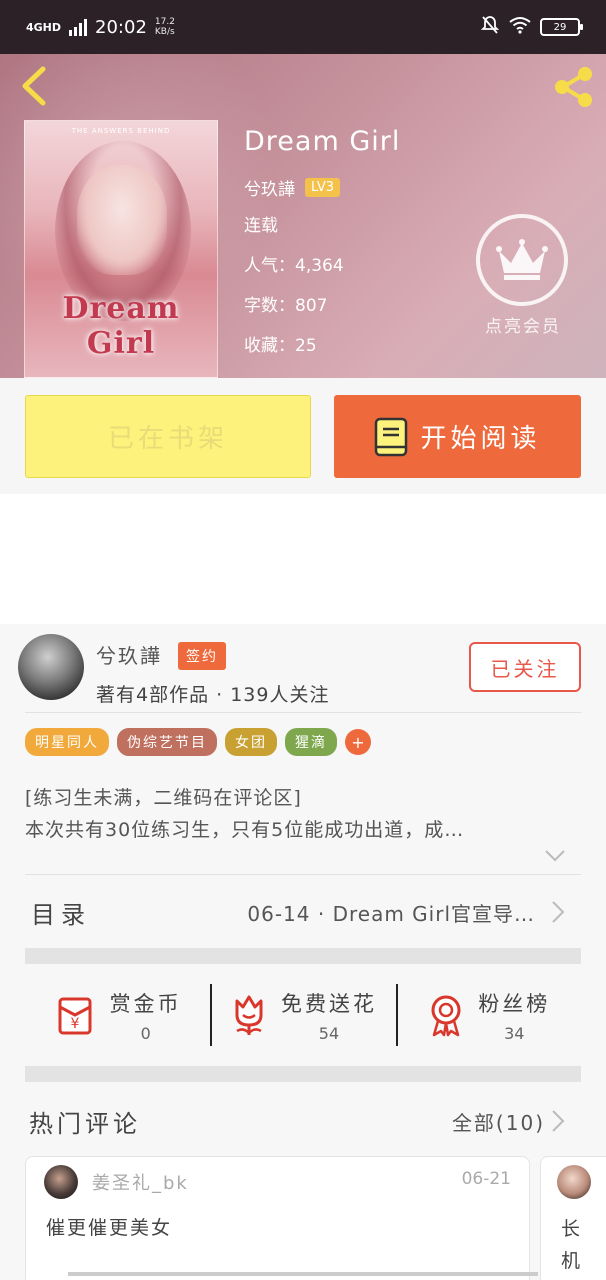 This screenshot has height=1280, width=606. Describe the element at coordinates (85, 1123) in the screenshot. I see `hot-comments-title: 热门评论` at that location.